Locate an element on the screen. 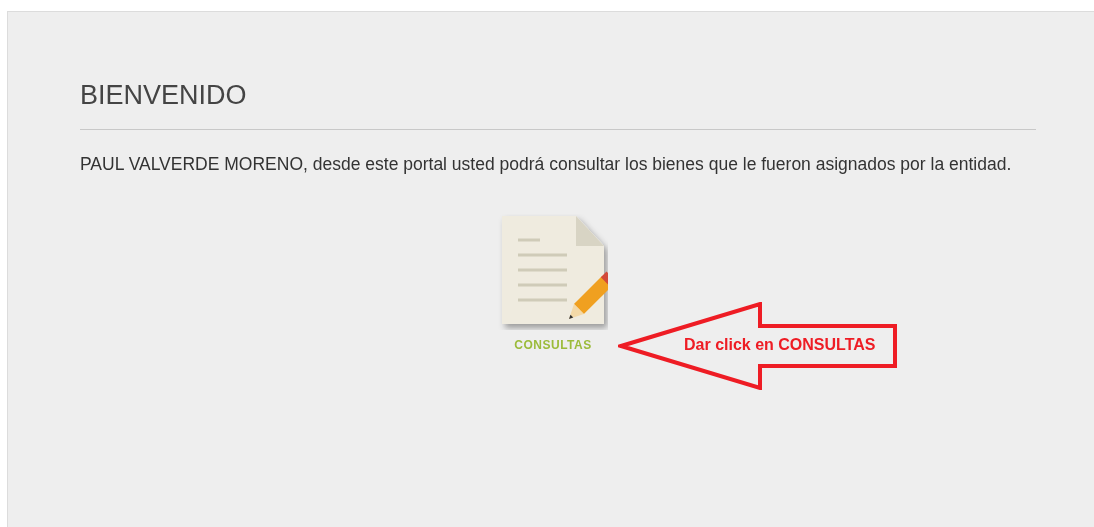  consultas-link: CONSULTAS is located at coordinates (553, 283).